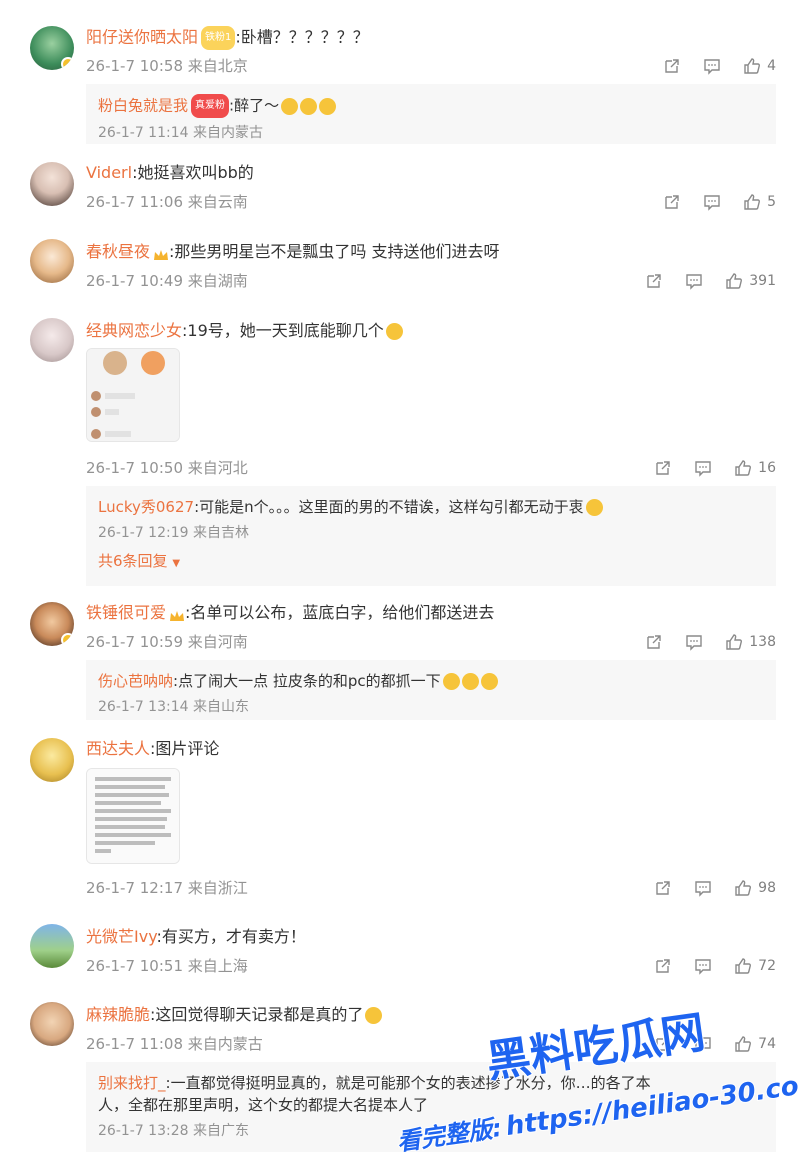  Describe the element at coordinates (767, 966) in the screenshot. I see `like-count: 72` at that location.